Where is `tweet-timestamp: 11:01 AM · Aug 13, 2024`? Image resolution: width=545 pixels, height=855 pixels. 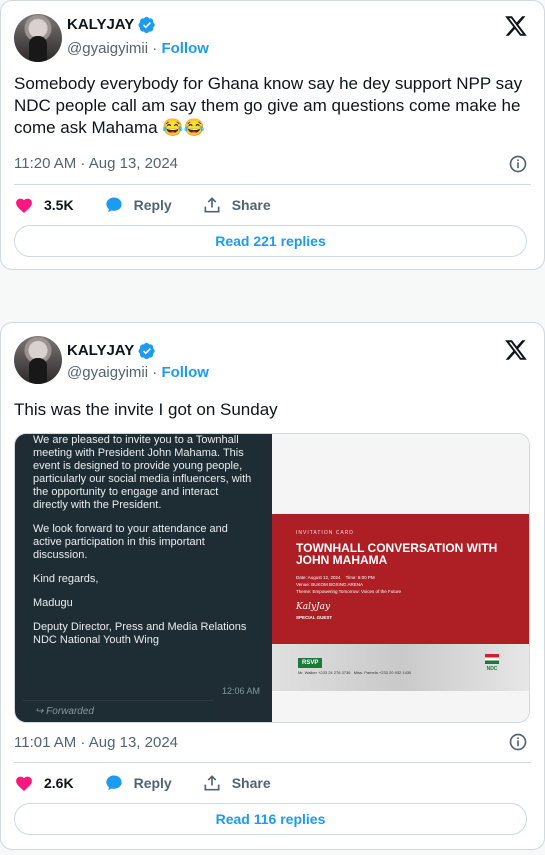 tweet-timestamp: 11:01 AM · Aug 13, 2024 is located at coordinates (96, 743).